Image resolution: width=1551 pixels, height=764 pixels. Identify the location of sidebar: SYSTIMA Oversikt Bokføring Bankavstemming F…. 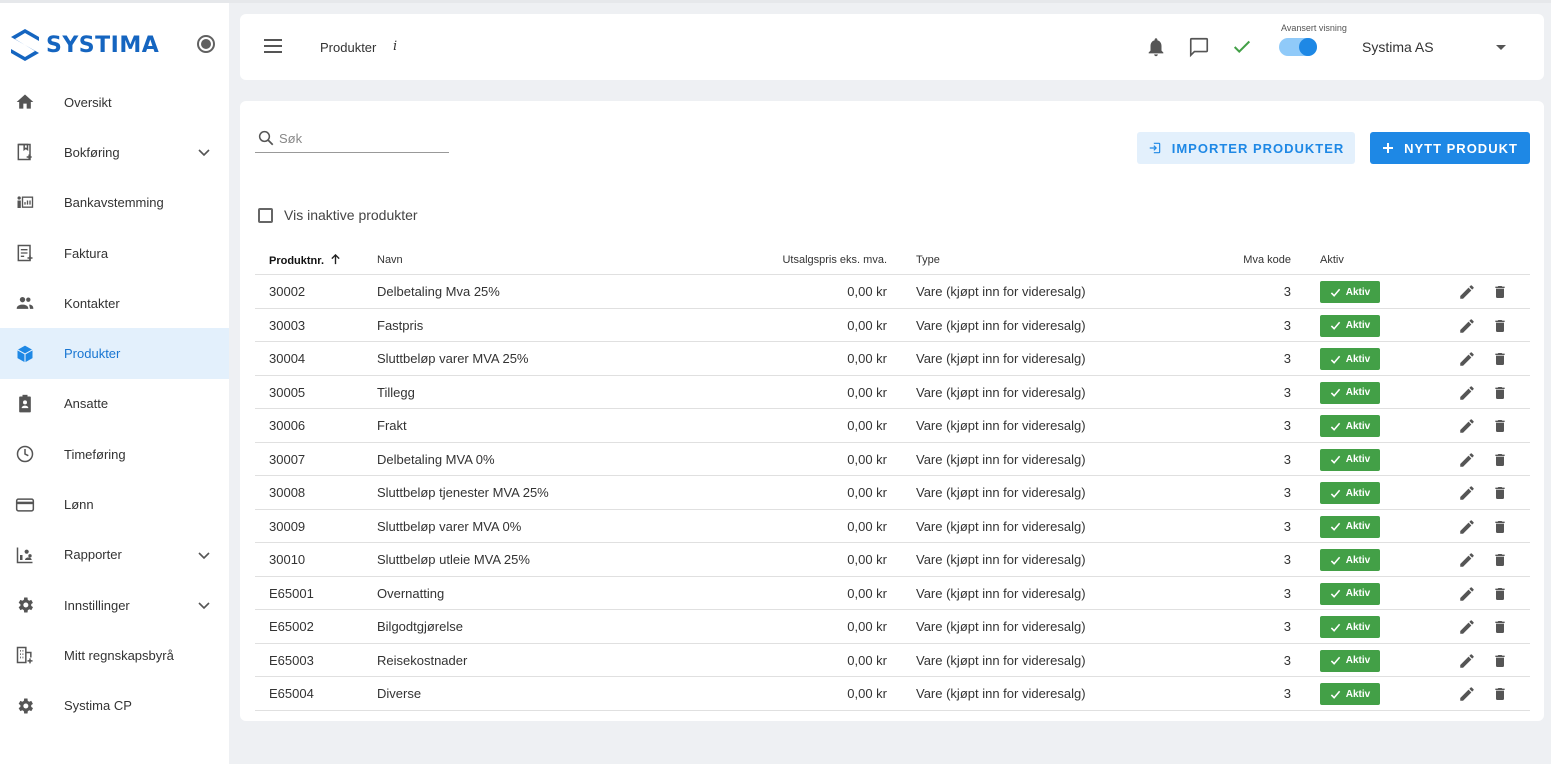
(114, 383).